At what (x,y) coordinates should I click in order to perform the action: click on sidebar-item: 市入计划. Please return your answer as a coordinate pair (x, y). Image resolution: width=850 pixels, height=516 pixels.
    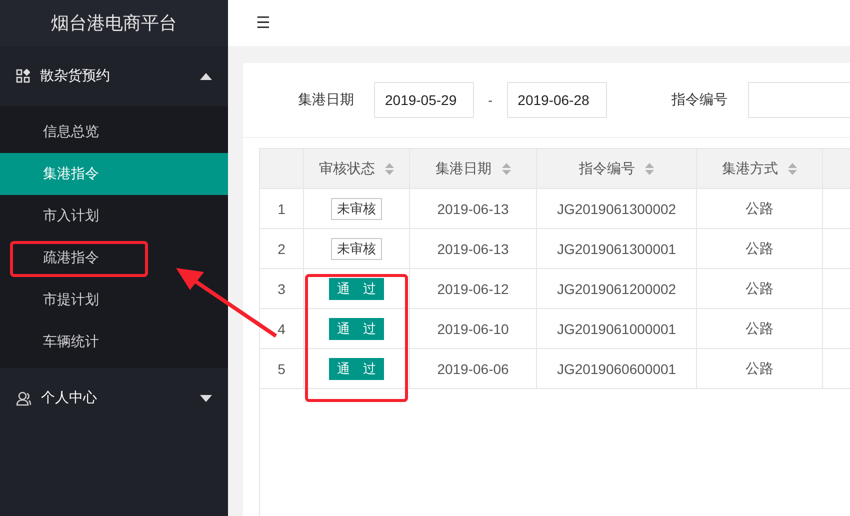
    Looking at the image, I should click on (114, 216).